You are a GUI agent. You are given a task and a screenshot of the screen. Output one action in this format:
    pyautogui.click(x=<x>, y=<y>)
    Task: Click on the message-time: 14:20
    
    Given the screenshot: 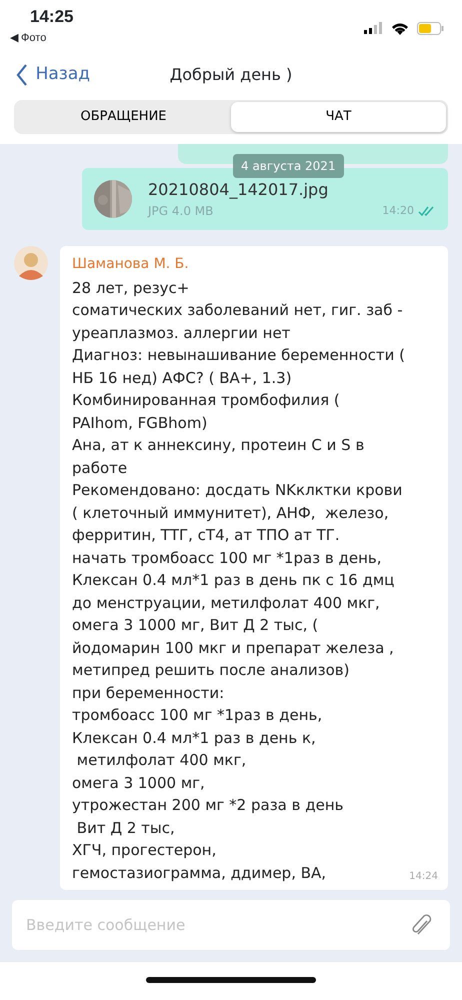 What is the action you would take?
    pyautogui.click(x=398, y=211)
    